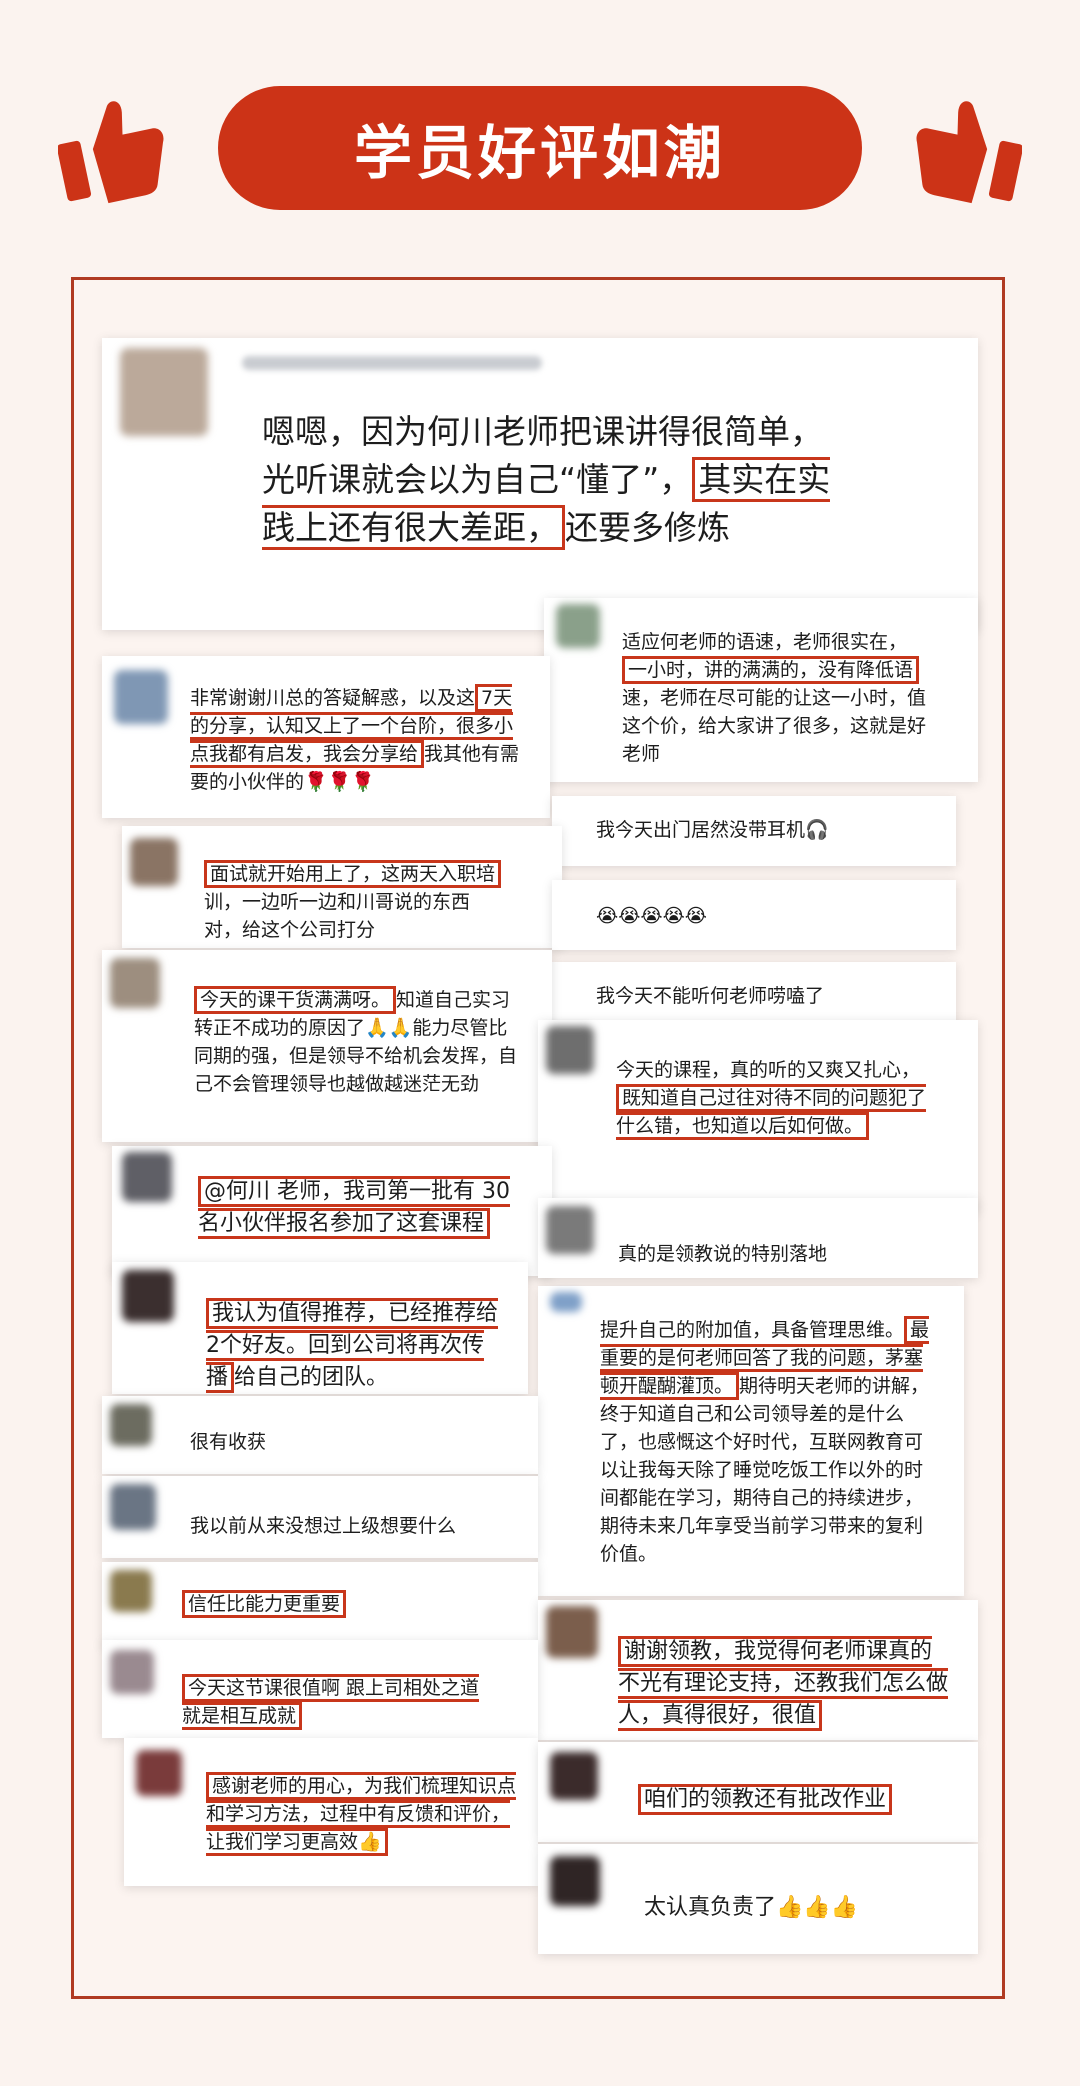 This screenshot has height=2086, width=1080. I want to click on review-text: 我认为值得推荐，已经推荐给2个好友。回到公司将再次传播 给自己的团队。, so click(356, 1346).